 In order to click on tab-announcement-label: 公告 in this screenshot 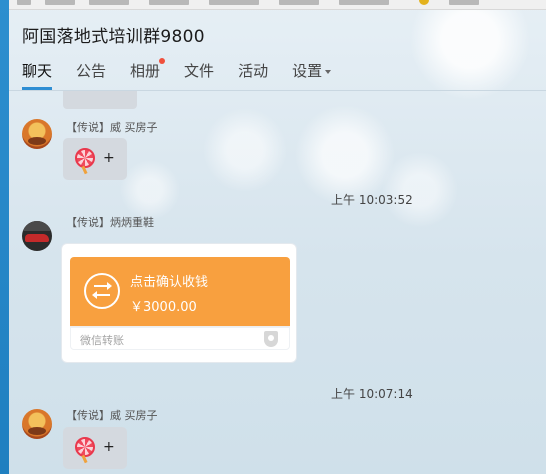, I will do `click(91, 71)`.